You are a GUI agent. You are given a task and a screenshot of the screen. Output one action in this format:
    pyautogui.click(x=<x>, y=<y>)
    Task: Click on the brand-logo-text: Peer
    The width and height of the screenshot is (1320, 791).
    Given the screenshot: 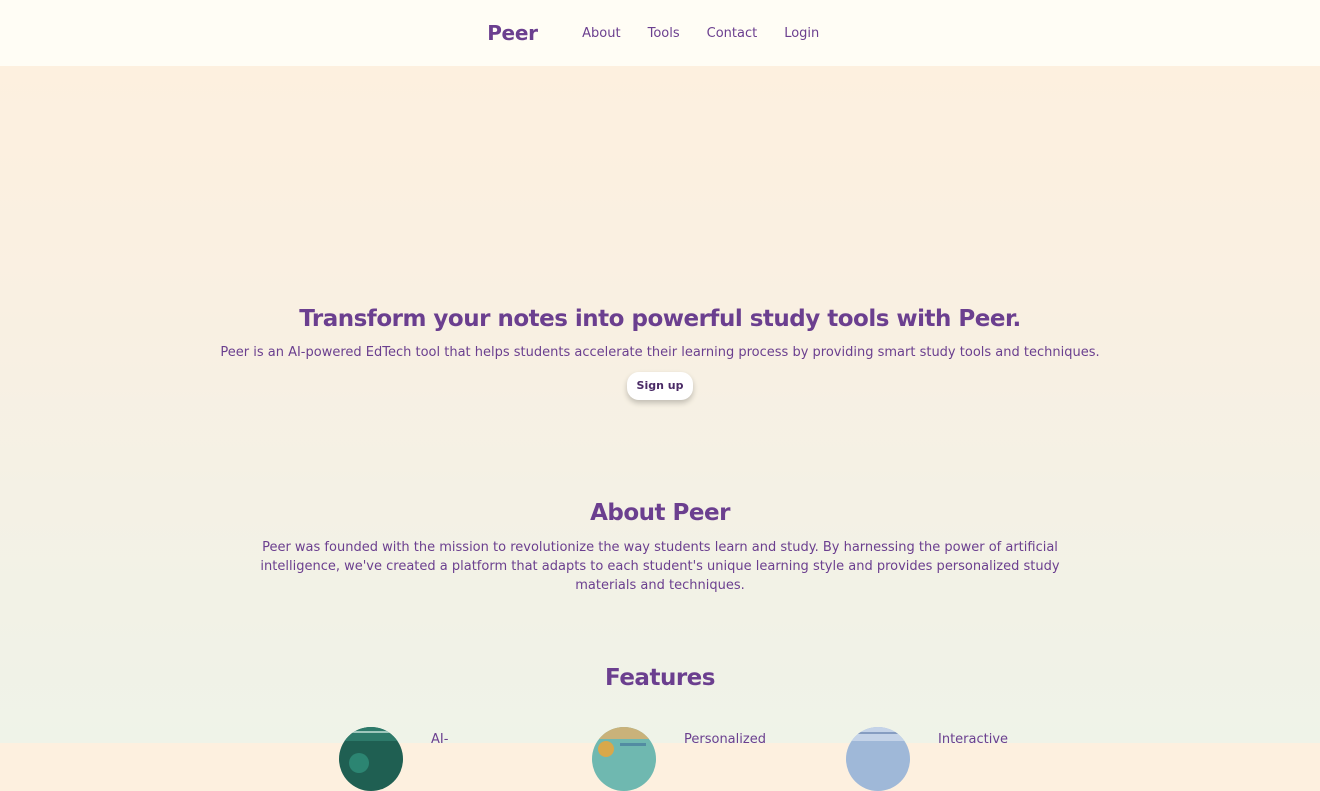 What is the action you would take?
    pyautogui.click(x=512, y=33)
    